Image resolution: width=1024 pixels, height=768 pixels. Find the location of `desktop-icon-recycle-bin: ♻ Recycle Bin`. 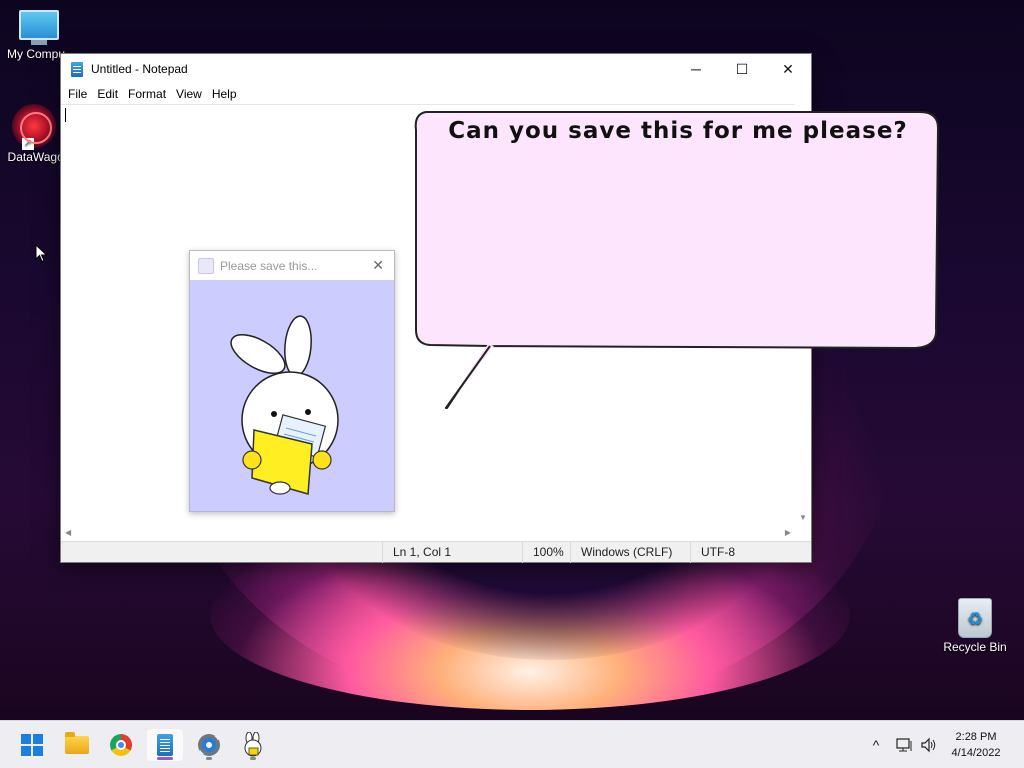

desktop-icon-recycle-bin: ♻ Recycle Bin is located at coordinates (975, 626).